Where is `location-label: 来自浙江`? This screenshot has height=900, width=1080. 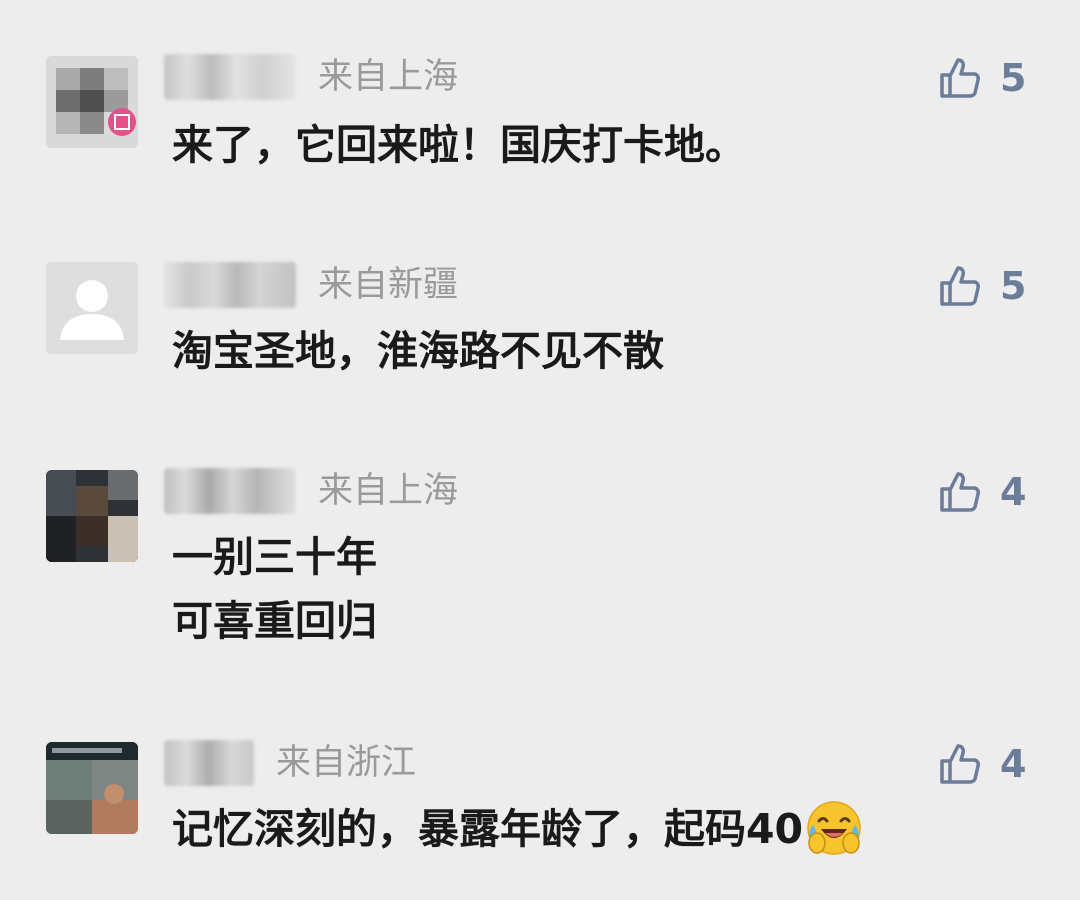
location-label: 来自浙江 is located at coordinates (346, 763).